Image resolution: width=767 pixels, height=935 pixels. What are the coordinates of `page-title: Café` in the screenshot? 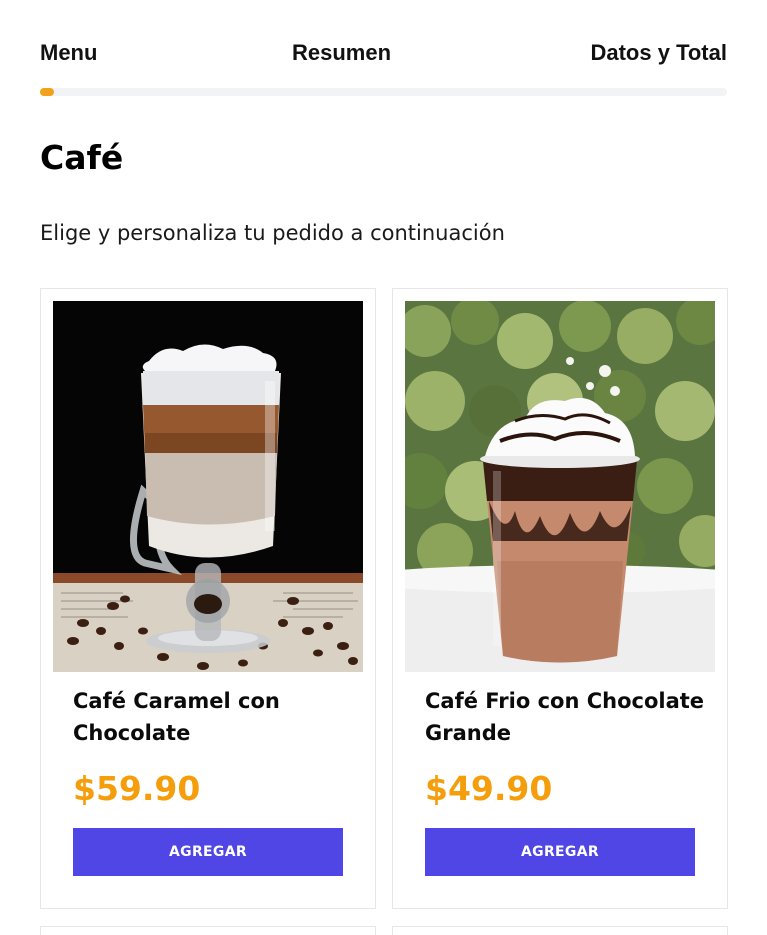 It's located at (82, 157).